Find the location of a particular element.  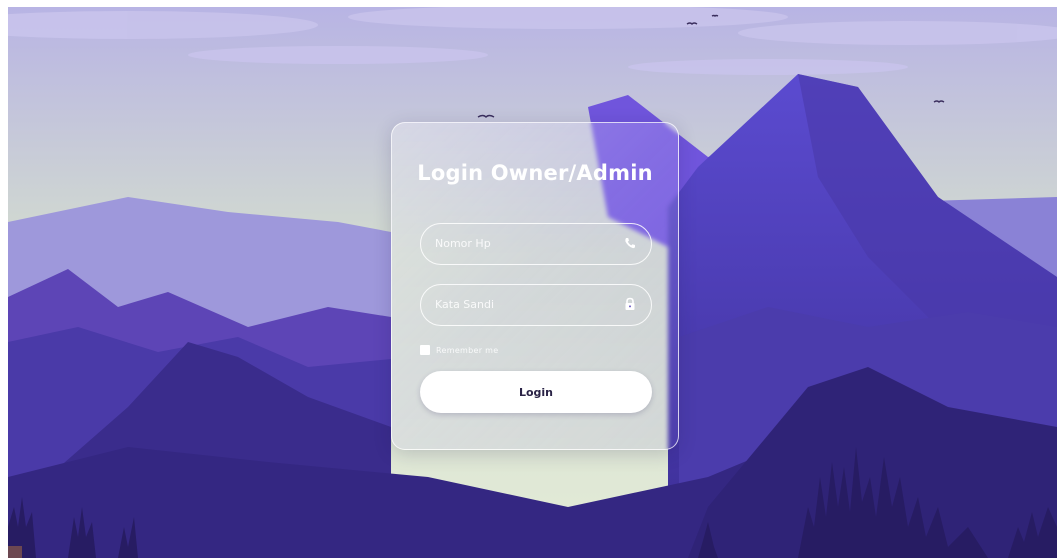

phone-number-input is located at coordinates (520, 243).